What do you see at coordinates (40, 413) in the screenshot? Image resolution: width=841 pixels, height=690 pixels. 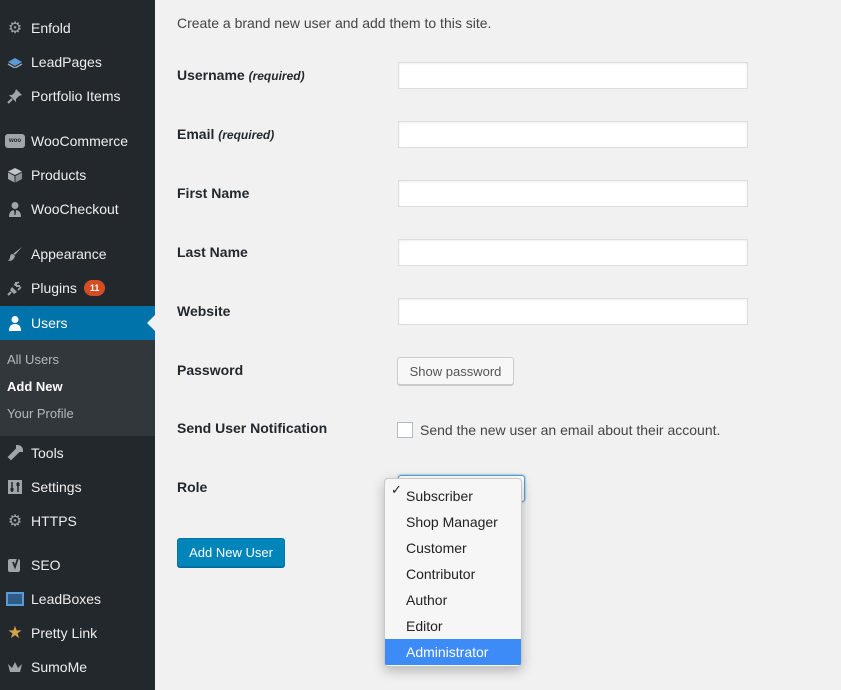 I see `submenu-item-your-profile: Your Profile` at bounding box center [40, 413].